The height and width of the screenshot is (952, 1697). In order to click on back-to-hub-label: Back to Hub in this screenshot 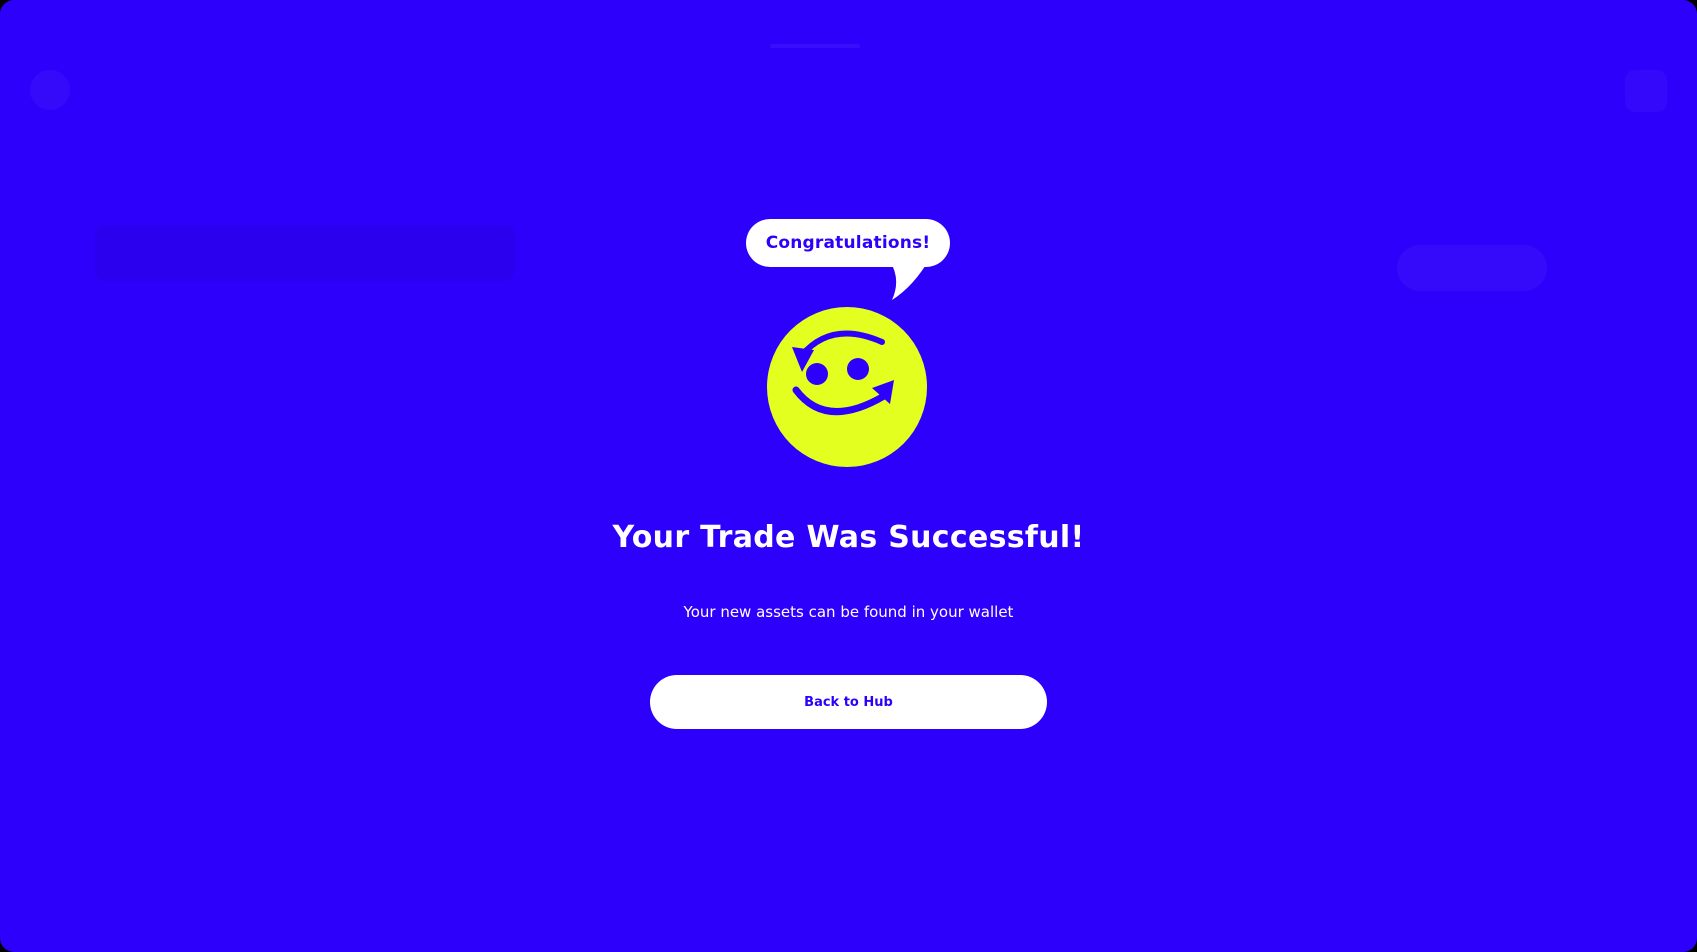, I will do `click(848, 702)`.